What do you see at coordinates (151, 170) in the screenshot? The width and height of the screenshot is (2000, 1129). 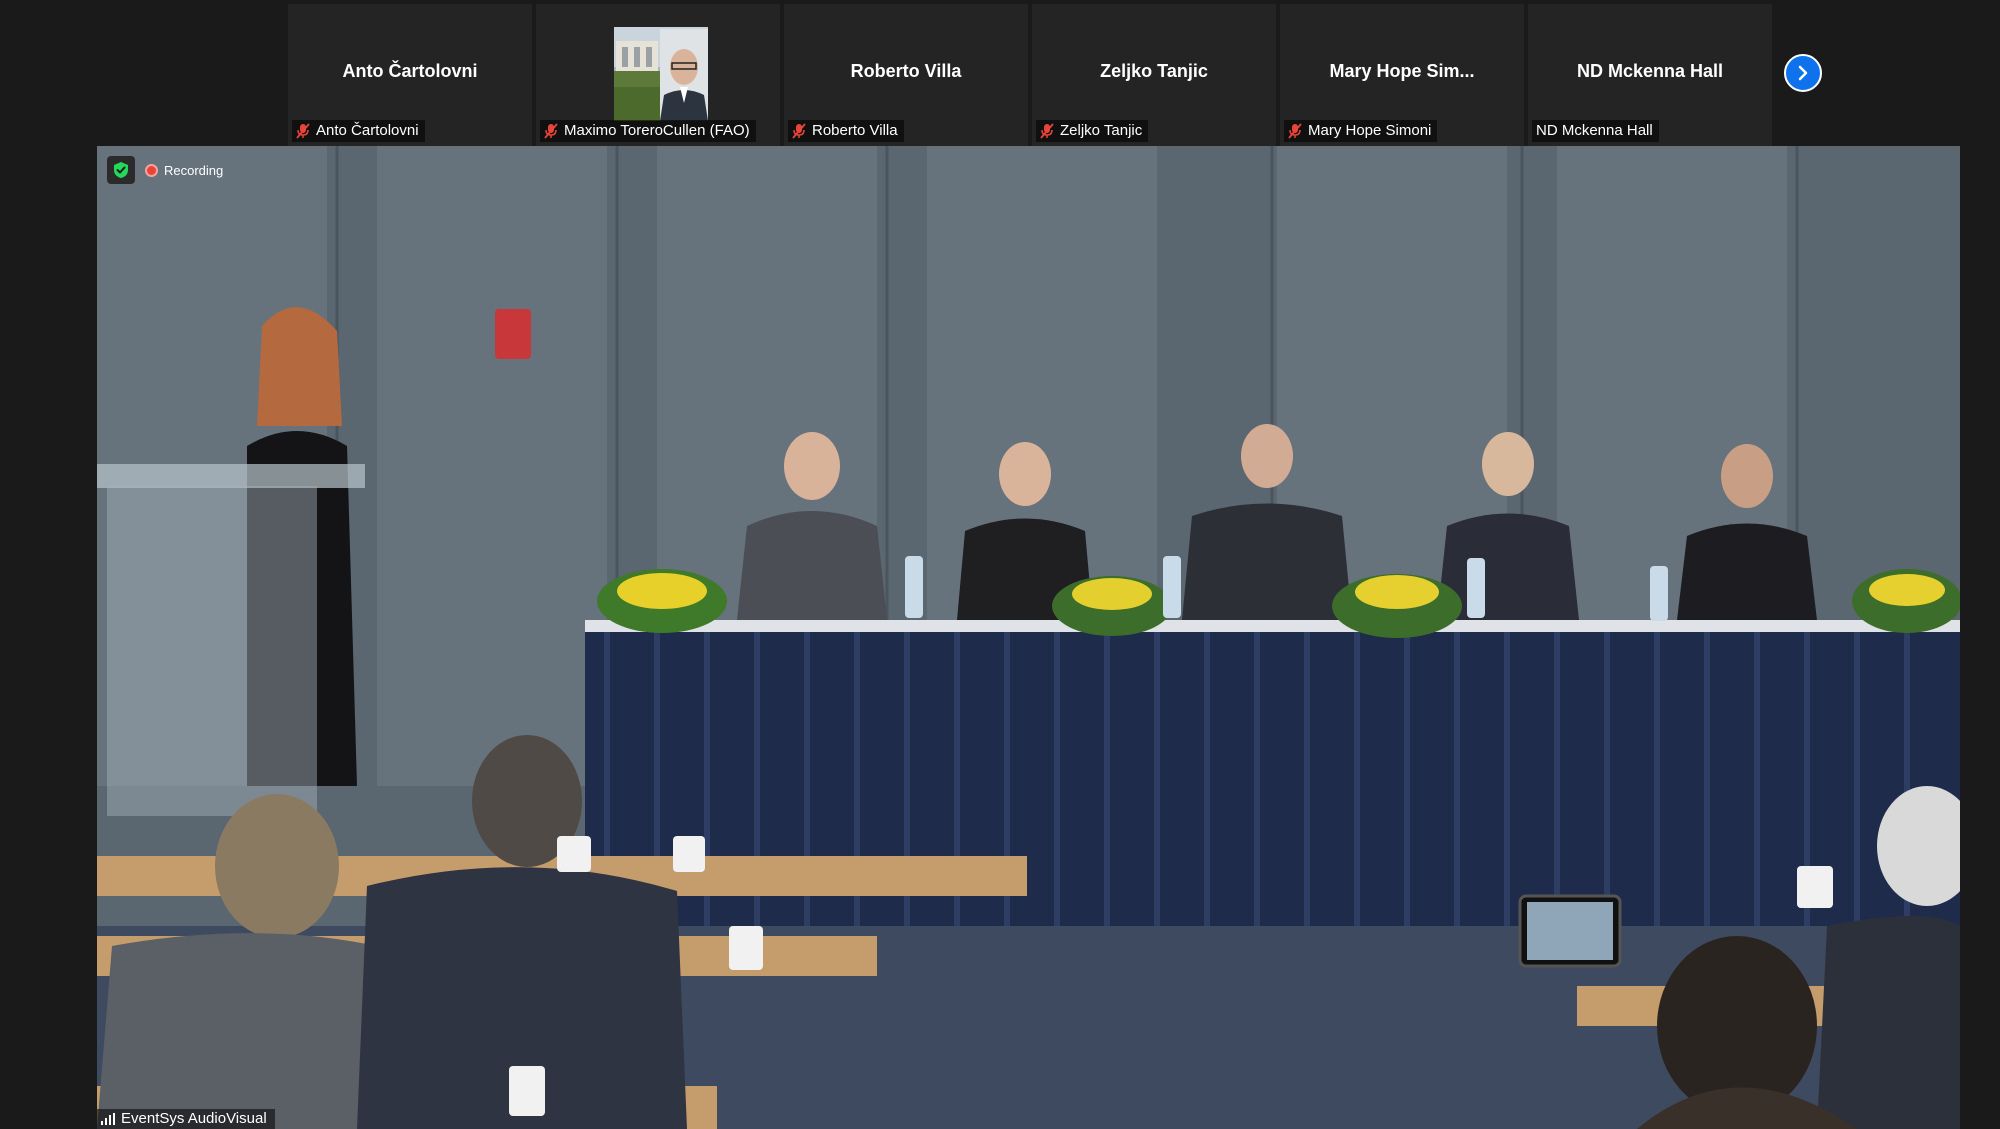 I see `record-icon` at bounding box center [151, 170].